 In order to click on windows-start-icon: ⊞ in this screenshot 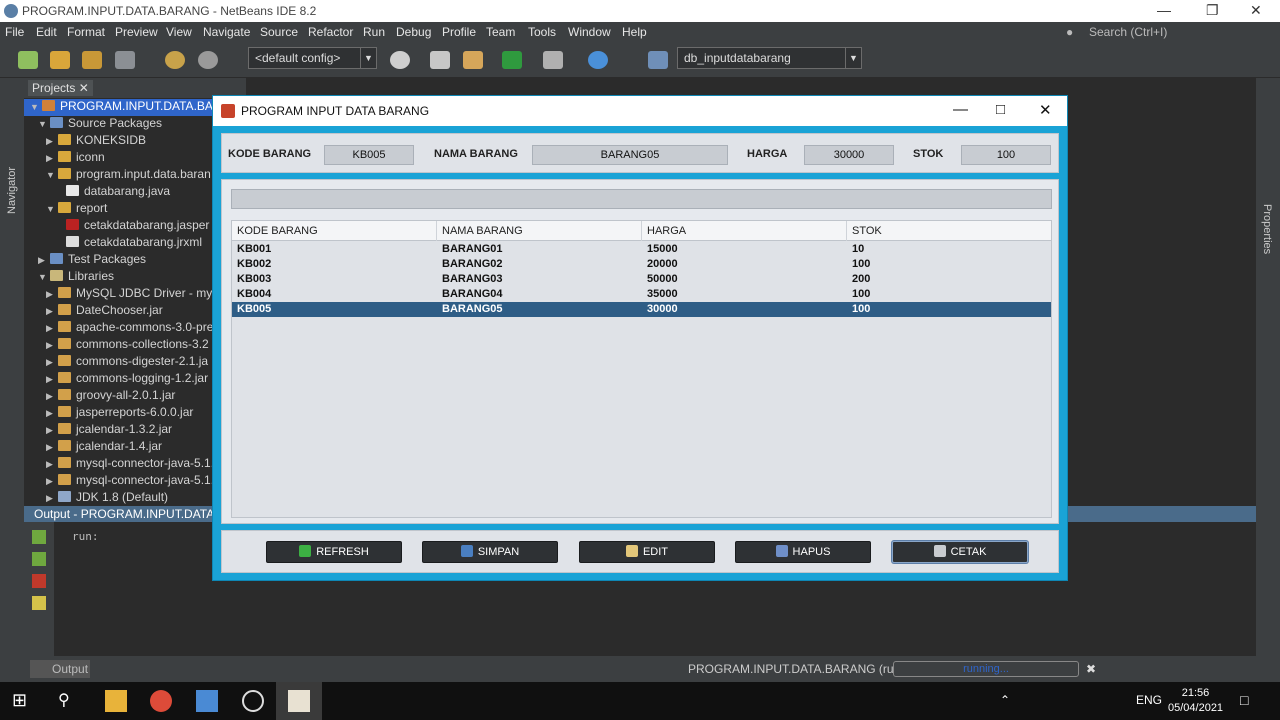, I will do `click(23, 701)`.